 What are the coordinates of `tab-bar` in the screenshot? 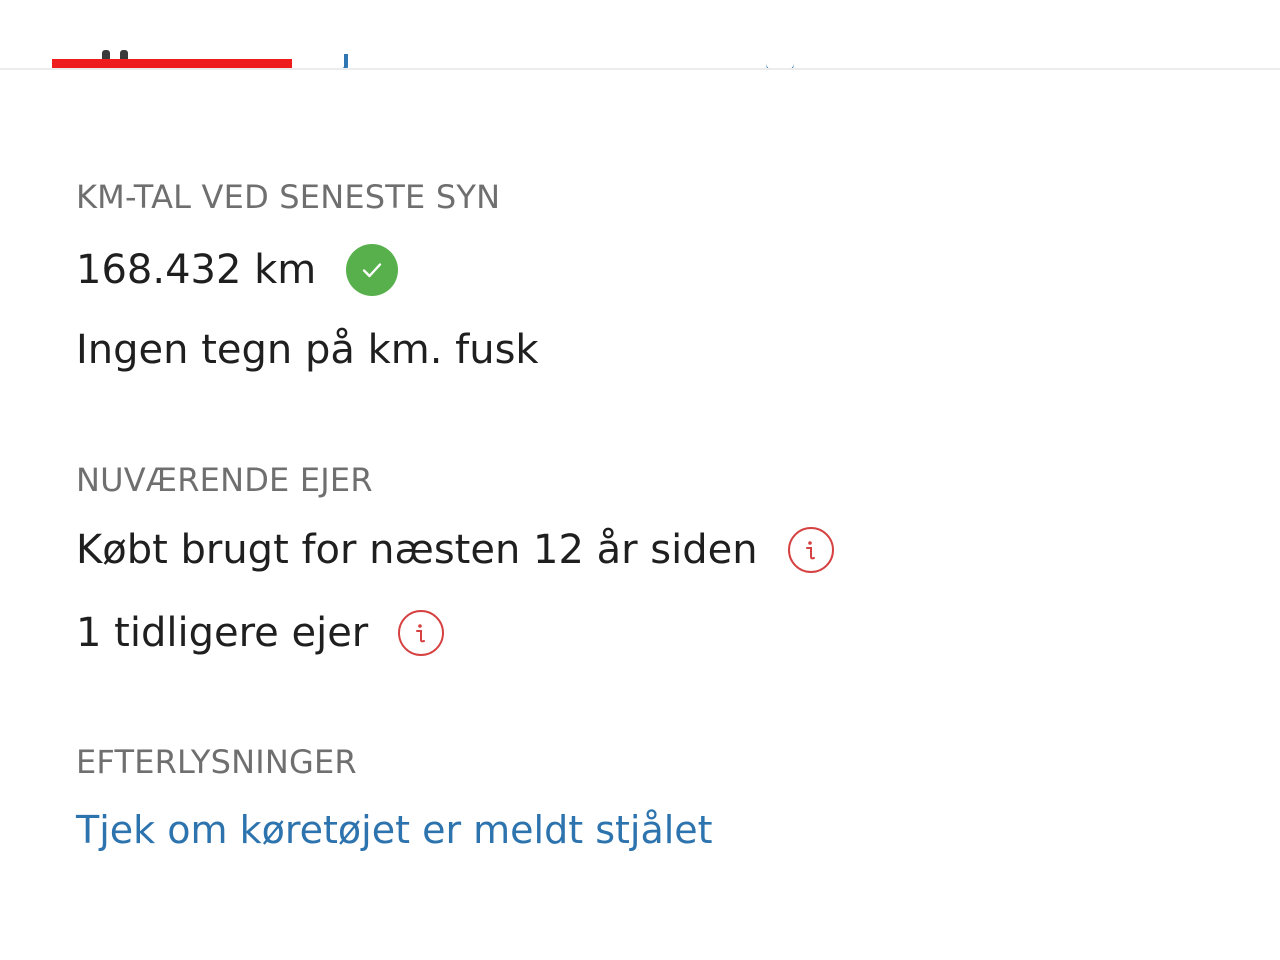 It's located at (640, 35).